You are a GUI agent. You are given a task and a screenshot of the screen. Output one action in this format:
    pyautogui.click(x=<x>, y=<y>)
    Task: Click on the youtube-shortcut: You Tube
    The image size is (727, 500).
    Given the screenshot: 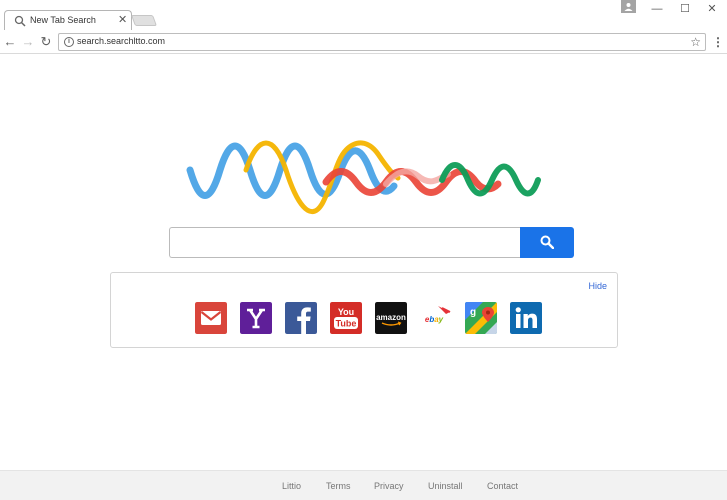 What is the action you would take?
    pyautogui.click(x=346, y=318)
    